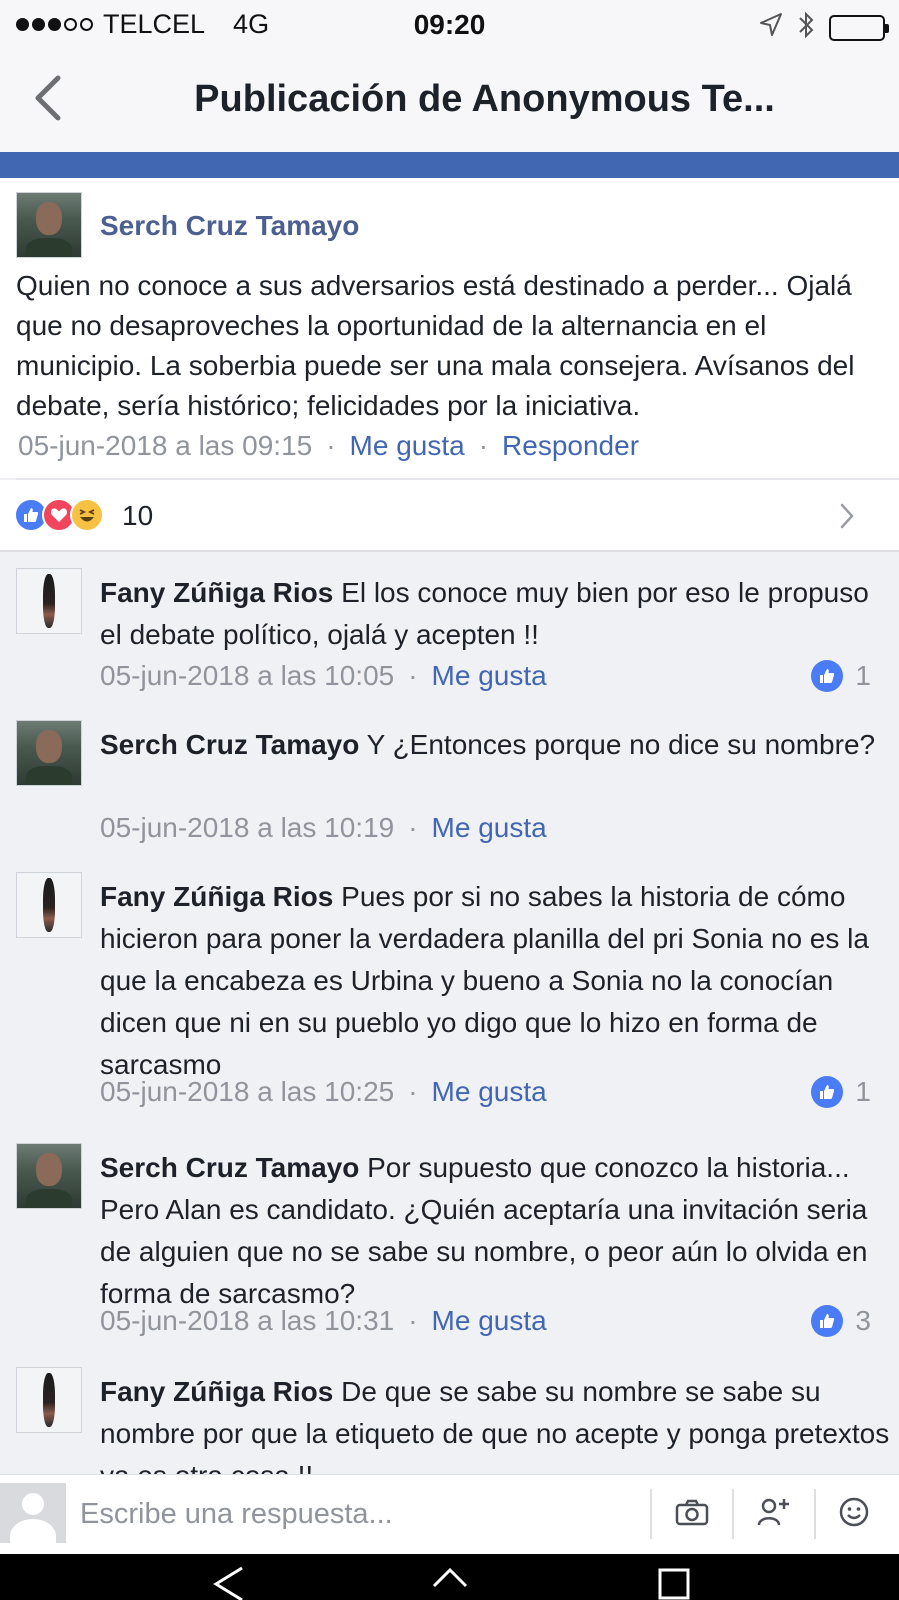 Image resolution: width=899 pixels, height=1600 pixels. I want to click on recents-icon, so click(674, 1582).